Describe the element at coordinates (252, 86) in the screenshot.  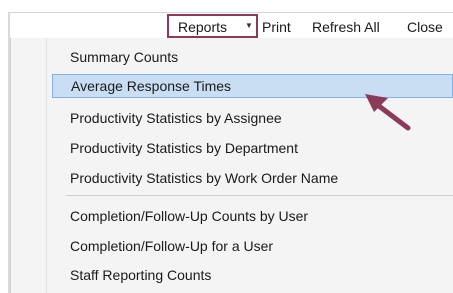
I see `menu-item-average-response-times: Average Response Times` at that location.